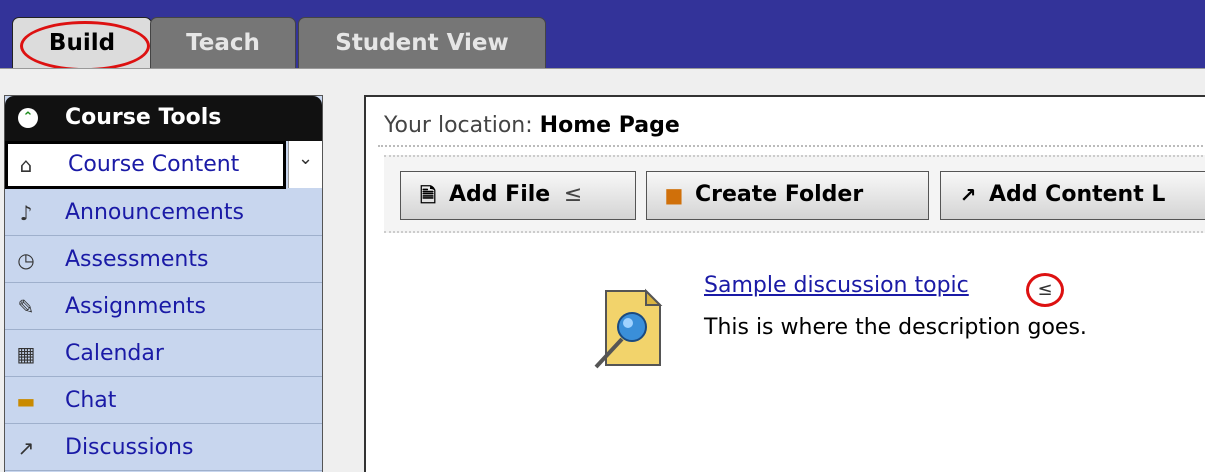 This screenshot has width=1205, height=472. Describe the element at coordinates (305, 158) in the screenshot. I see `double-chevron-down-icon: ⌄` at that location.